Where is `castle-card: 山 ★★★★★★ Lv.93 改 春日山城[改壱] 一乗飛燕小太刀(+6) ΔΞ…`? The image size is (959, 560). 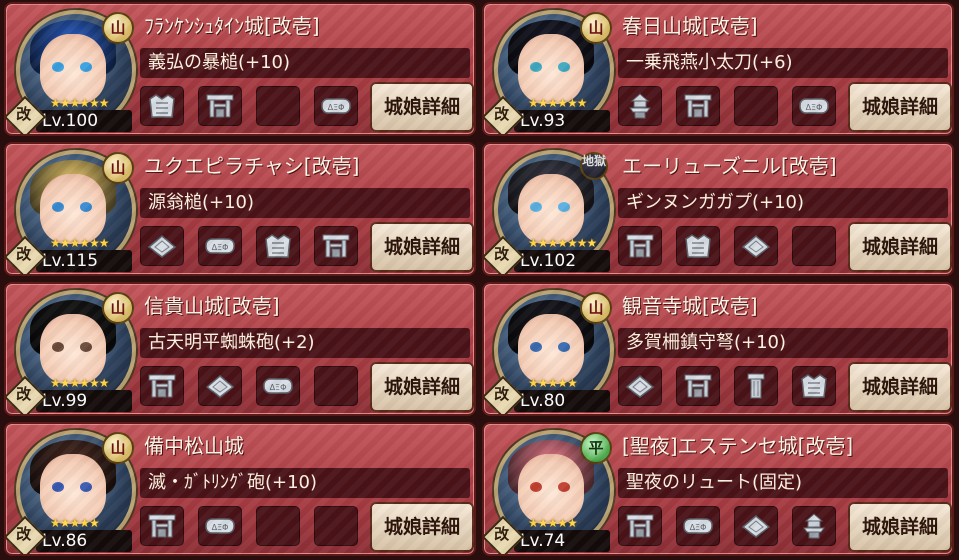 castle-card: 山 ★★★★★★ Lv.93 改 春日山城[改壱] 一乗飛燕小太刀(+6) ΔΞ… is located at coordinates (718, 69).